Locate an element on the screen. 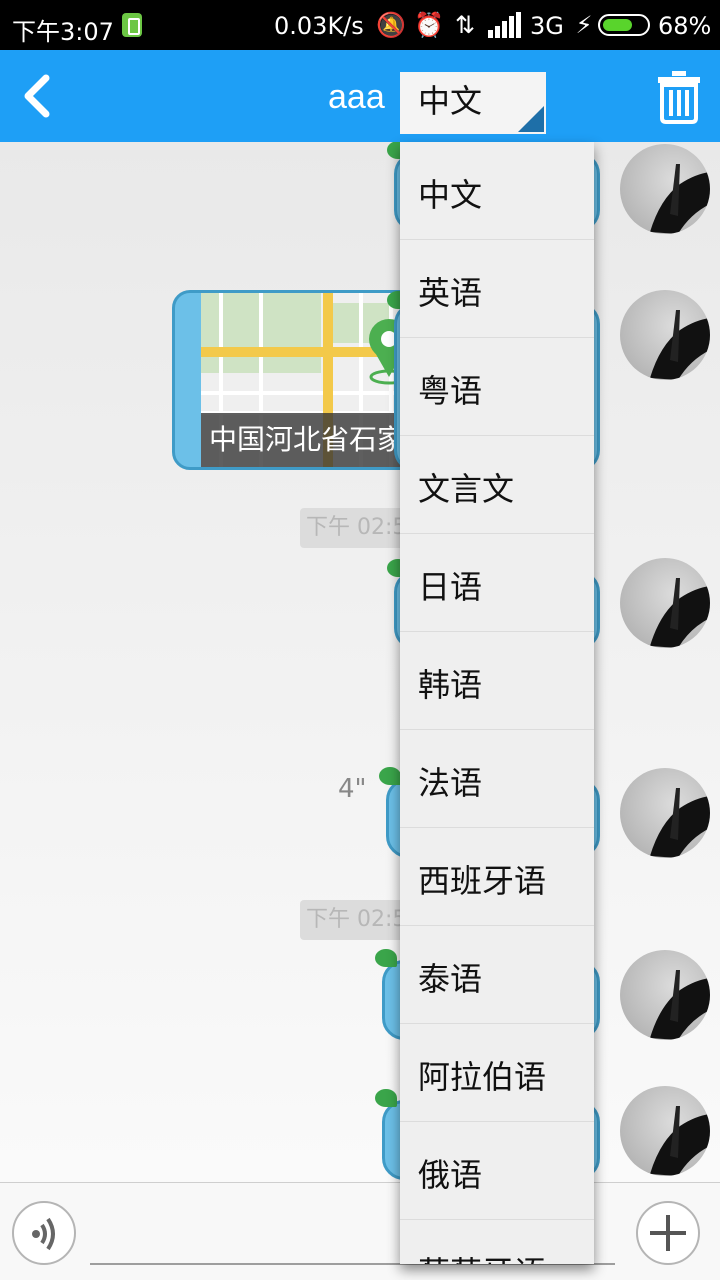 This screenshot has height=1280, width=720. language-option-label: 文言文 is located at coordinates (466, 489).